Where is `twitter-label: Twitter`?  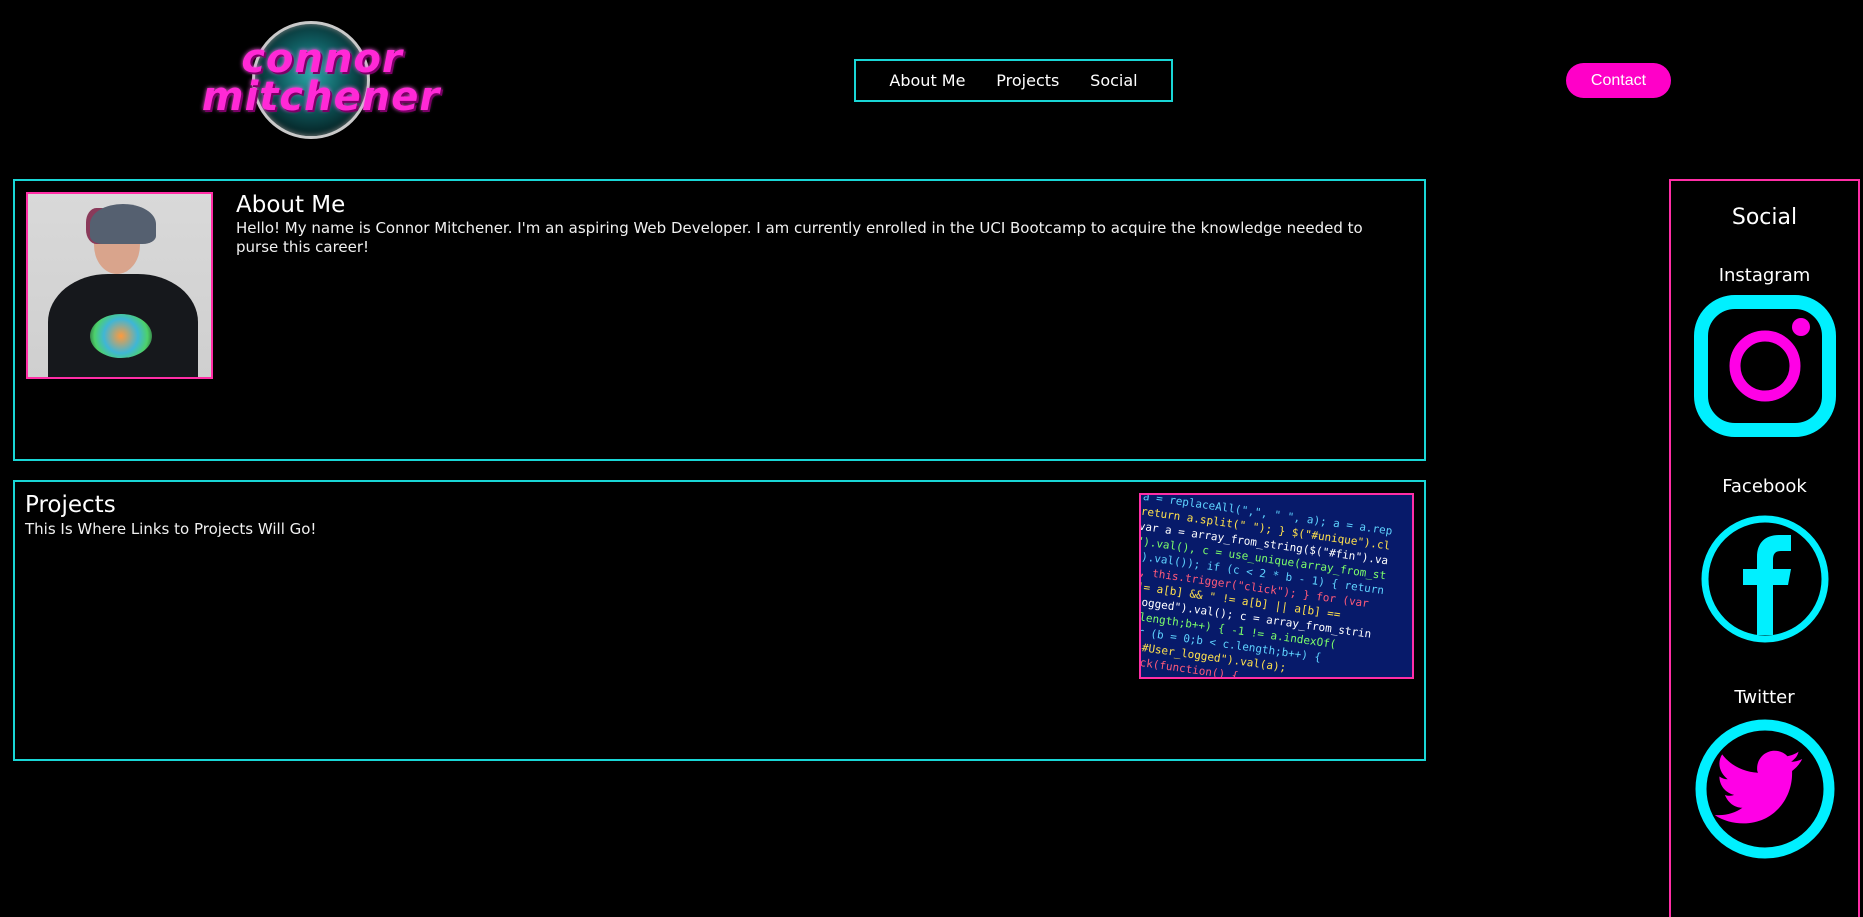
twitter-label: Twitter is located at coordinates (1764, 697).